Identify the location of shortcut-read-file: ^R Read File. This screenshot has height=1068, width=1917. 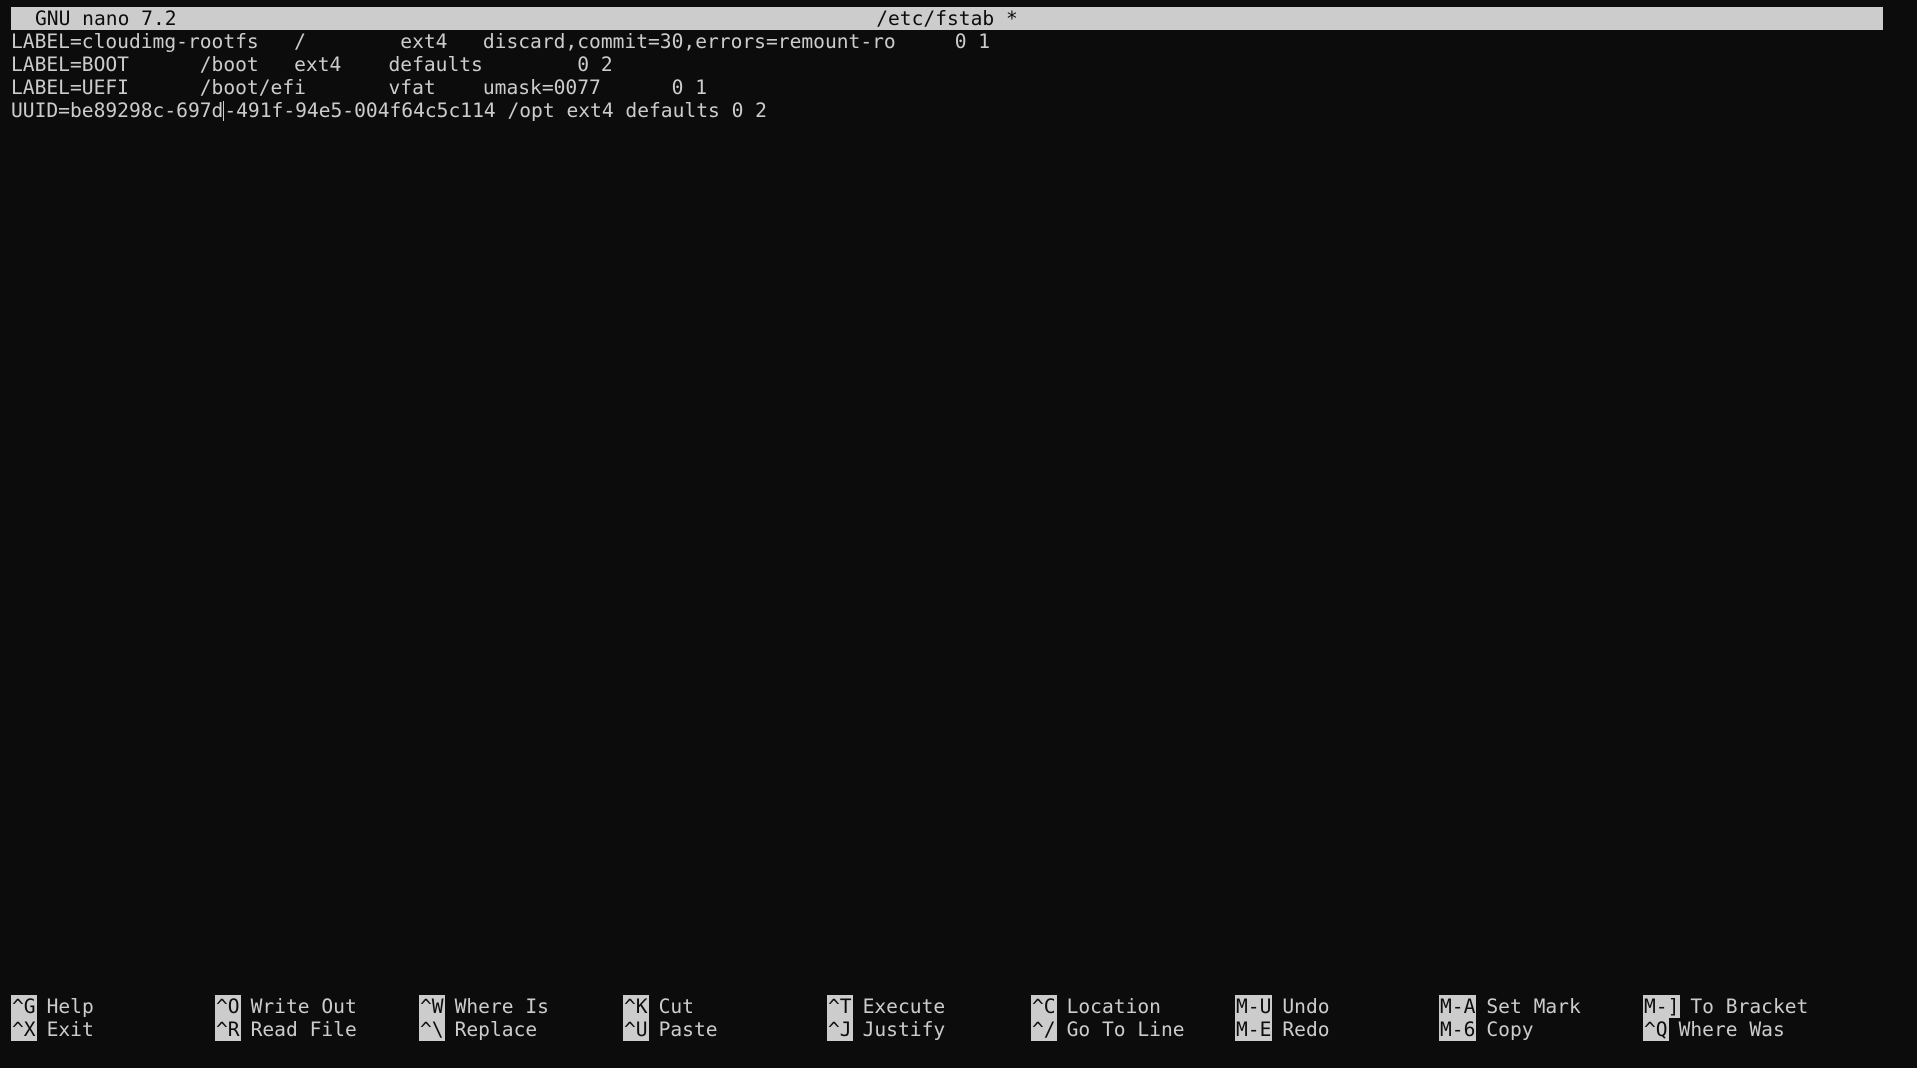
(286, 1029).